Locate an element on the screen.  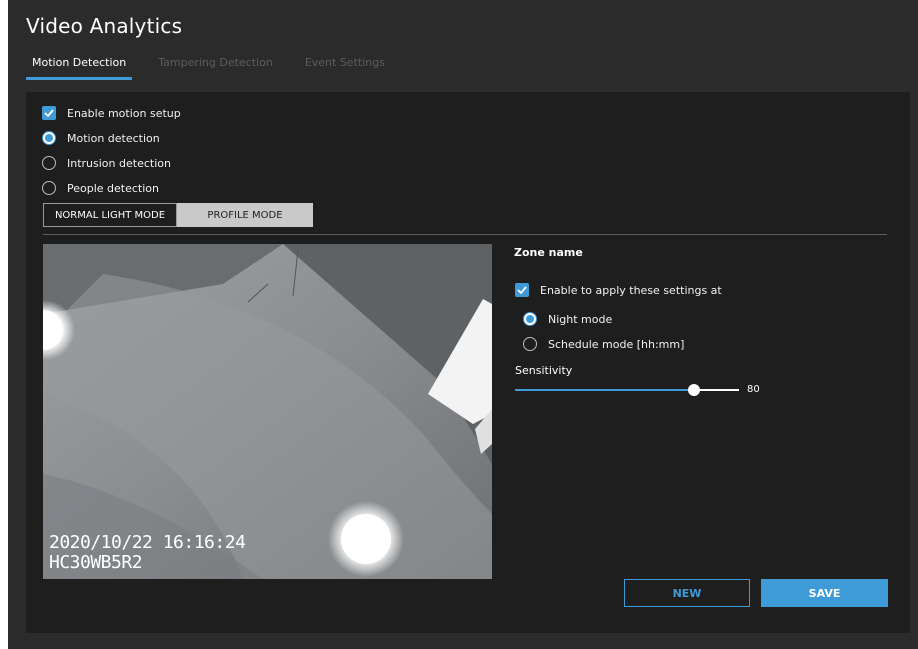
section-divider is located at coordinates (465, 234).